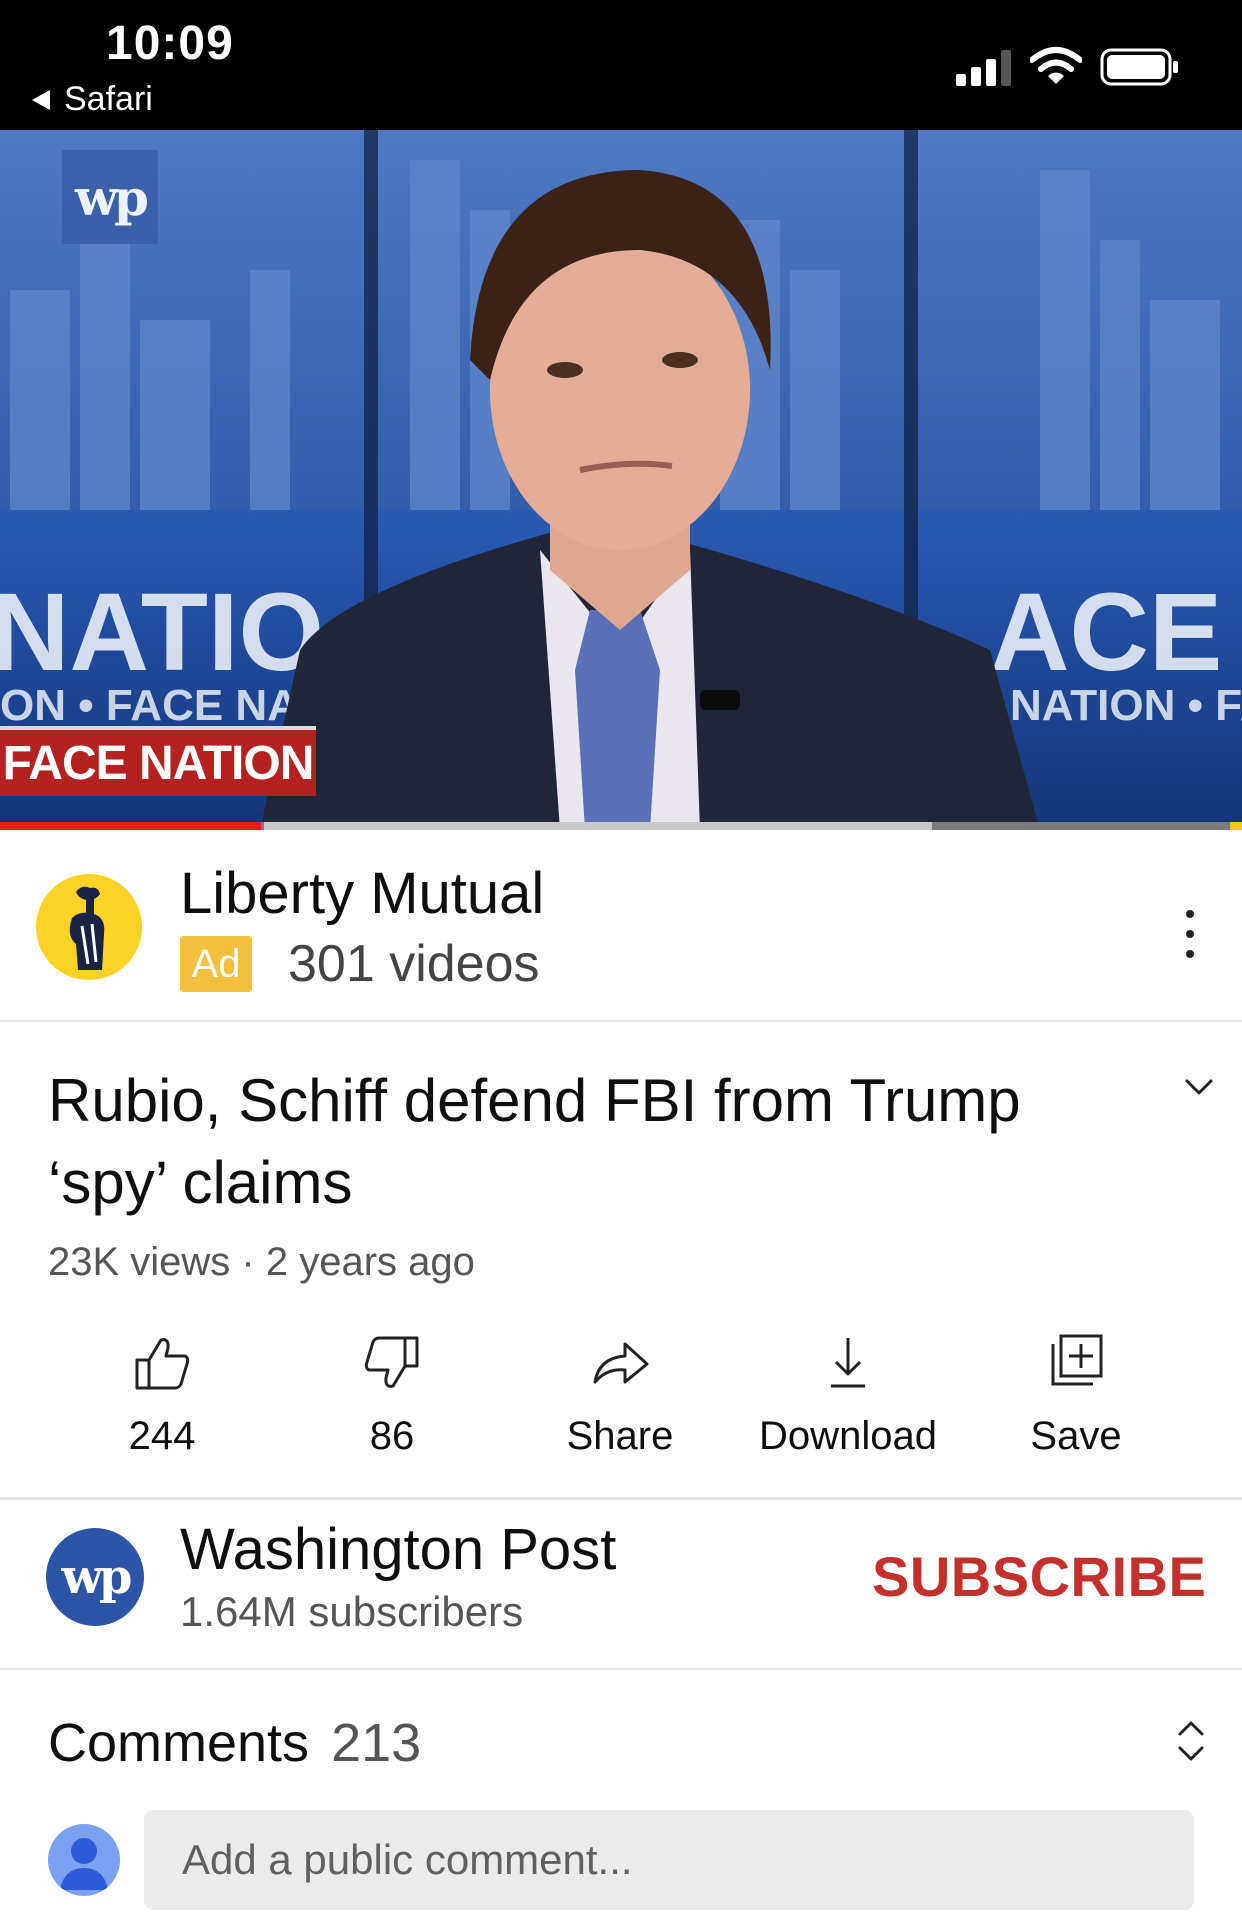 The height and width of the screenshot is (1929, 1242). What do you see at coordinates (621, 1363) in the screenshot?
I see `share-icon` at bounding box center [621, 1363].